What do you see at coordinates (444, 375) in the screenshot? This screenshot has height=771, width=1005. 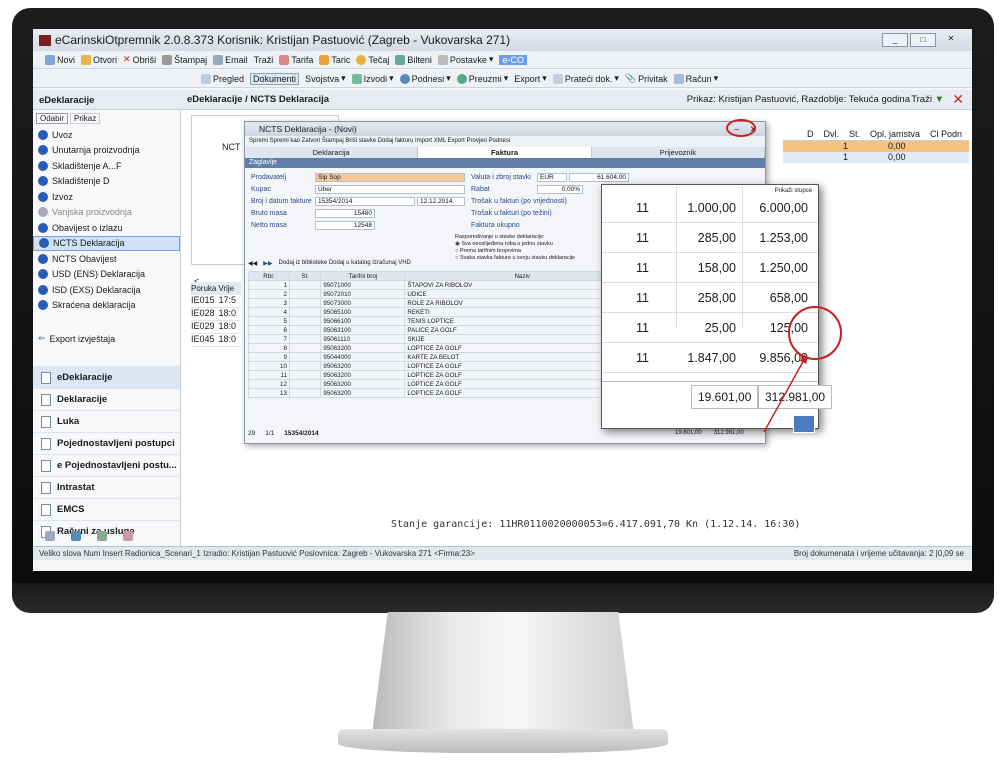 I see `table-row: 11 95063200 LOPTICE ZA GOLF` at bounding box center [444, 375].